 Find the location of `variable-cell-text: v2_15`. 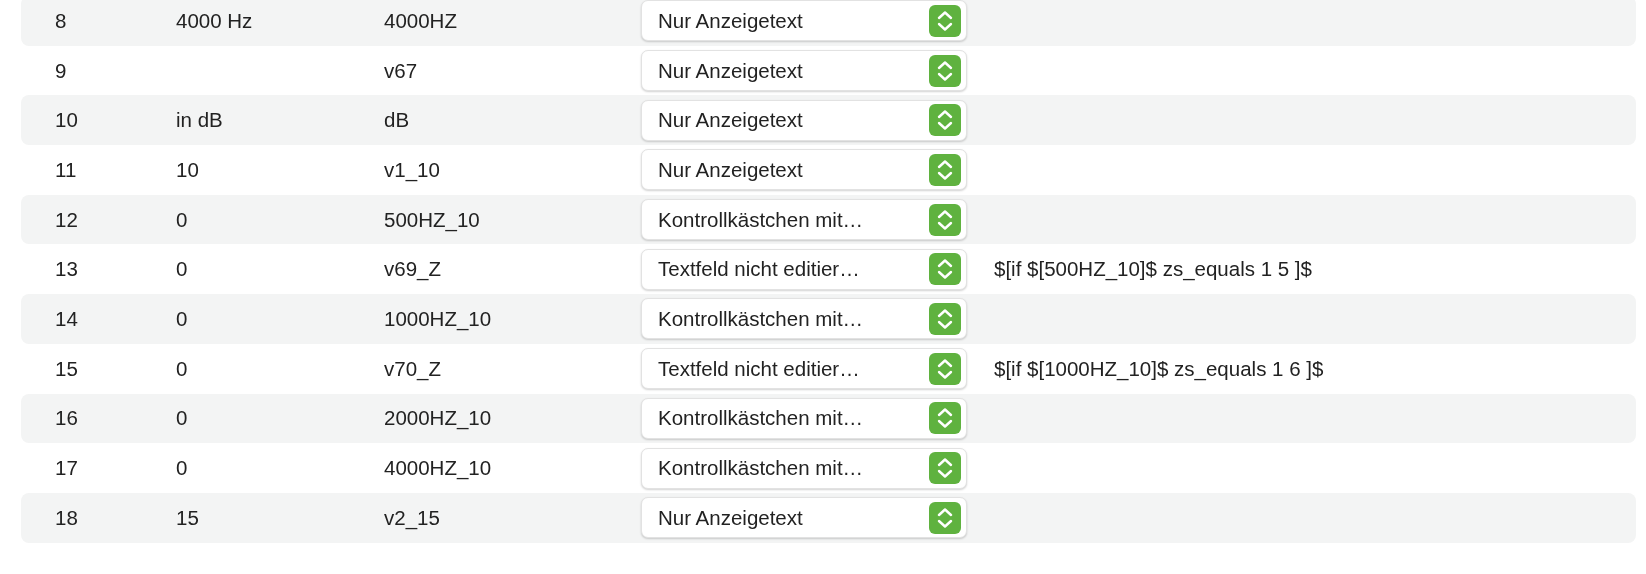

variable-cell-text: v2_15 is located at coordinates (412, 517).